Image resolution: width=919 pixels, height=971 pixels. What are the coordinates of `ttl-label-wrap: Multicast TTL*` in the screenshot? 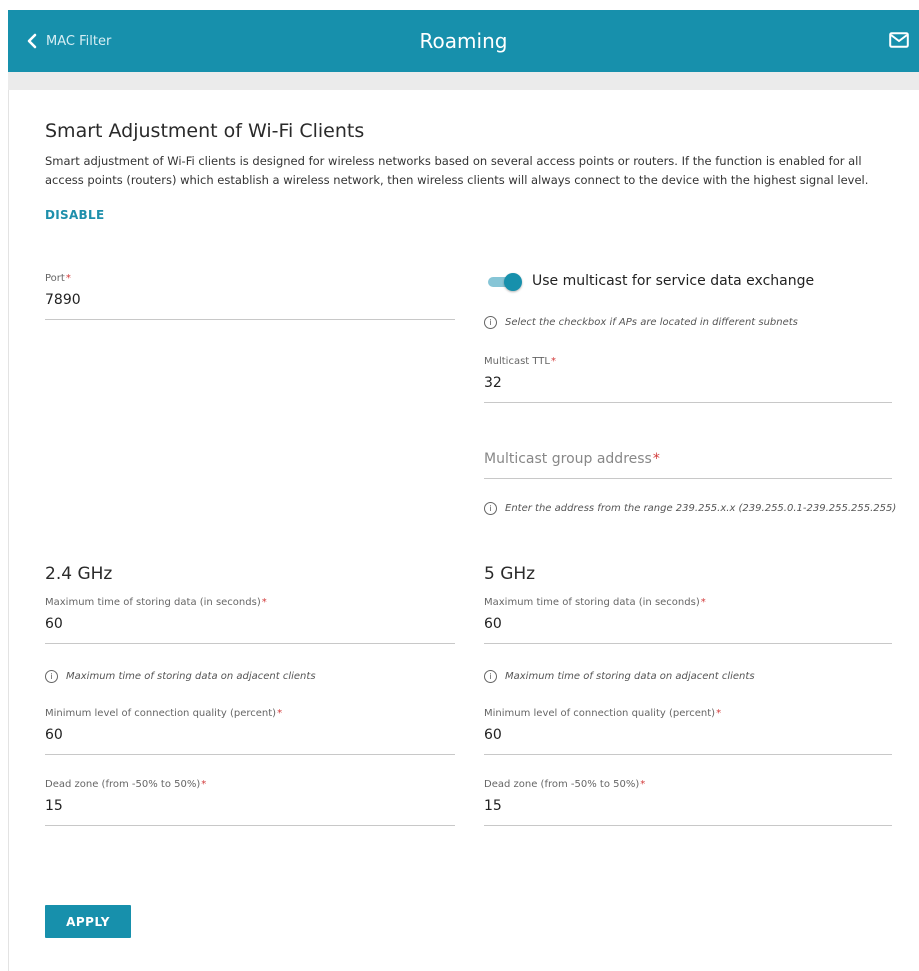 It's located at (688, 361).